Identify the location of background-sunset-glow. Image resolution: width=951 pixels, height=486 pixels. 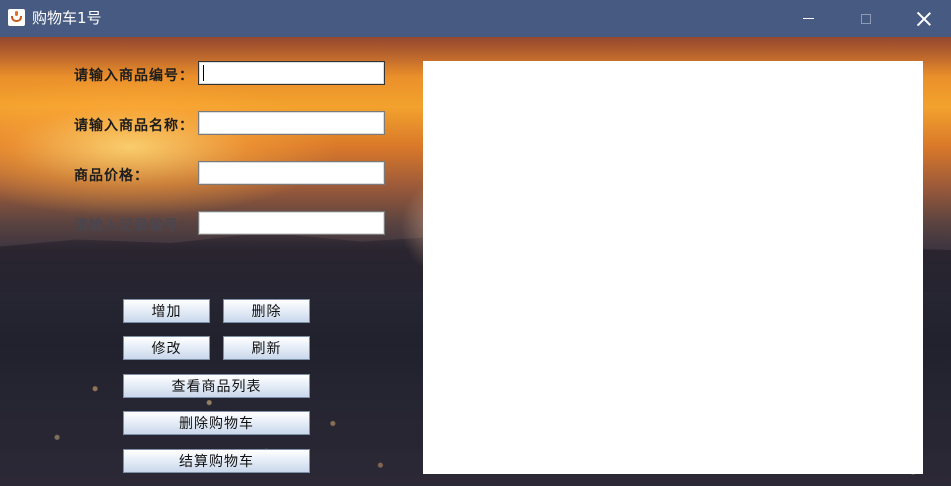
(170, 147).